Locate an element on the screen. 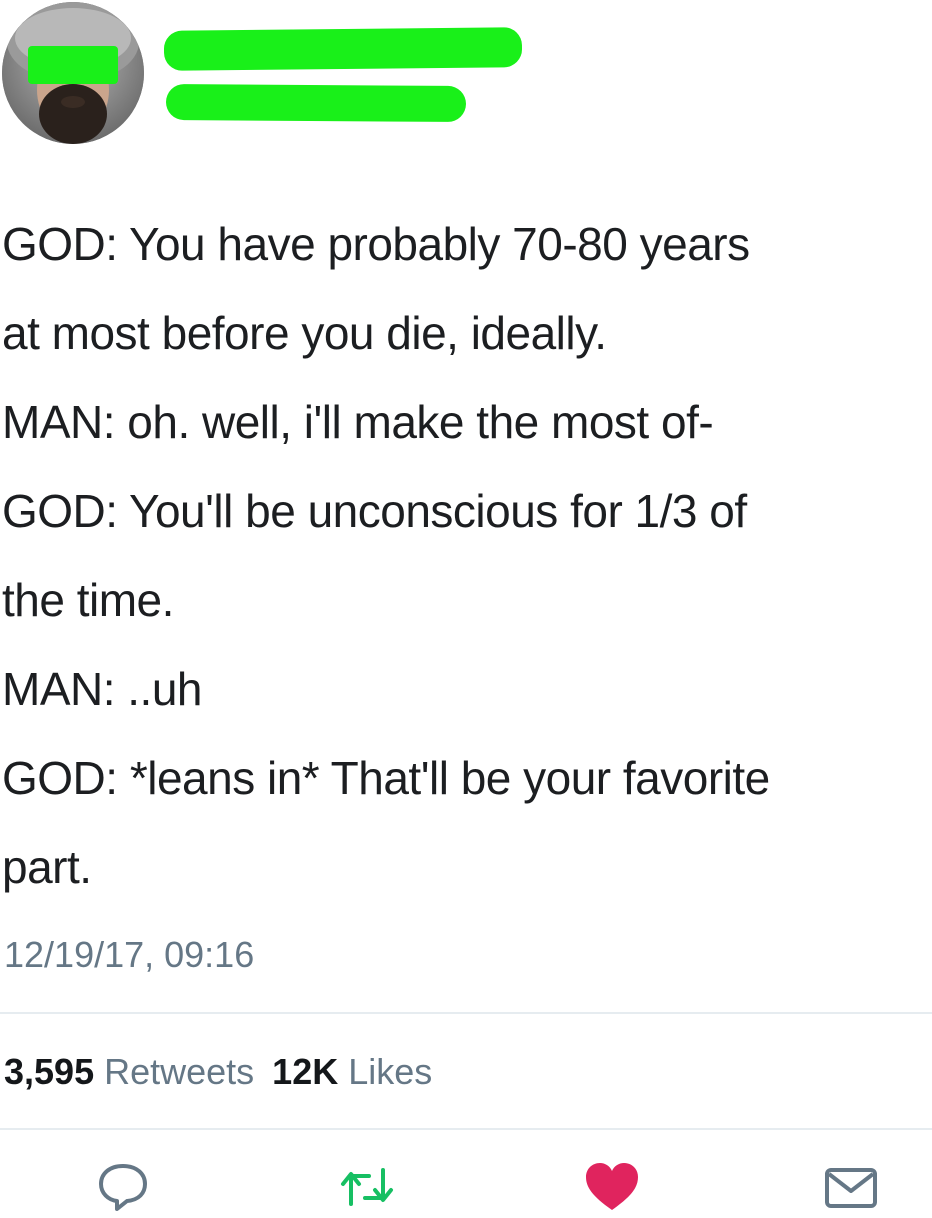 The width and height of the screenshot is (932, 1218). heart-icon is located at coordinates (612, 1186).